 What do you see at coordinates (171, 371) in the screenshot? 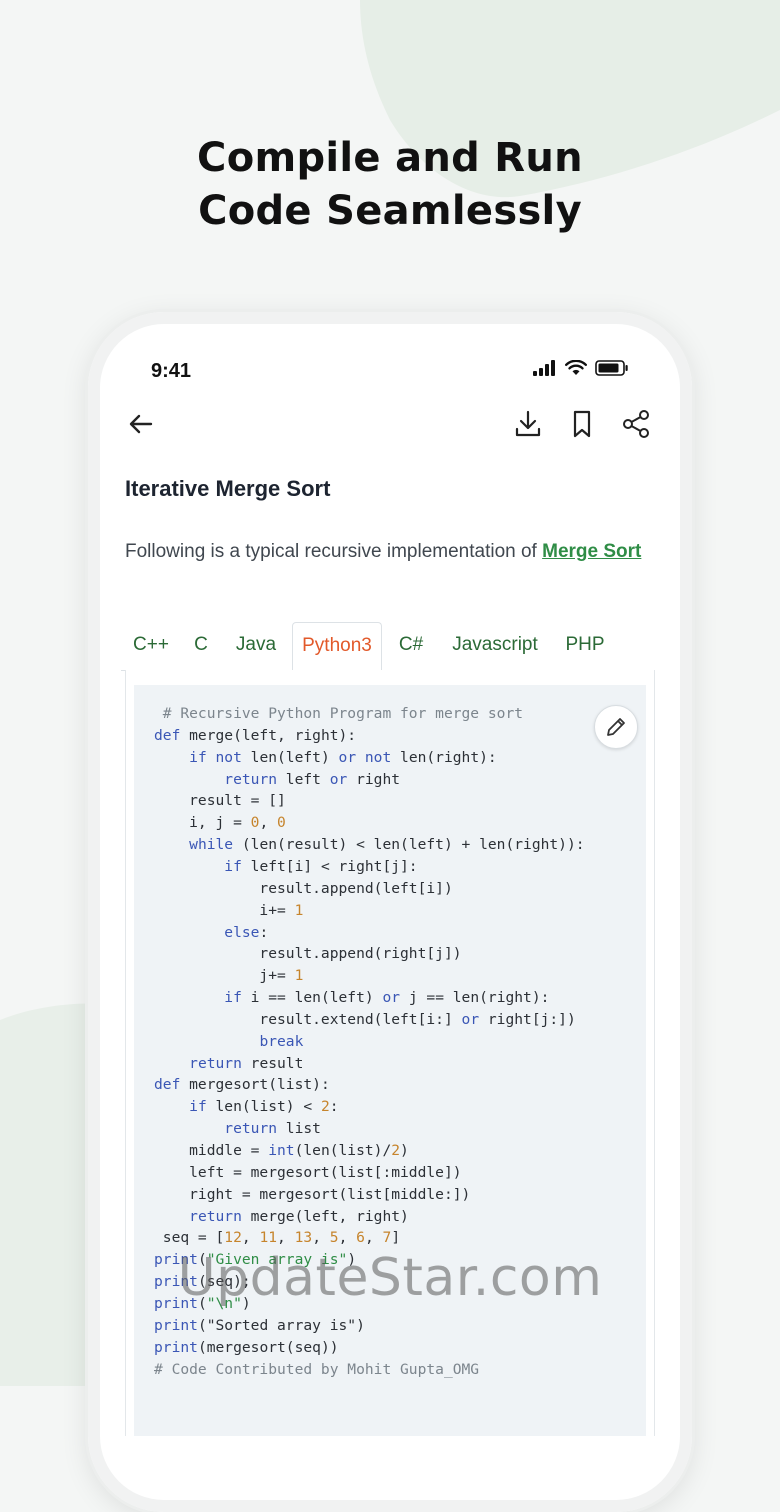
I see `status-time: 9:41` at bounding box center [171, 371].